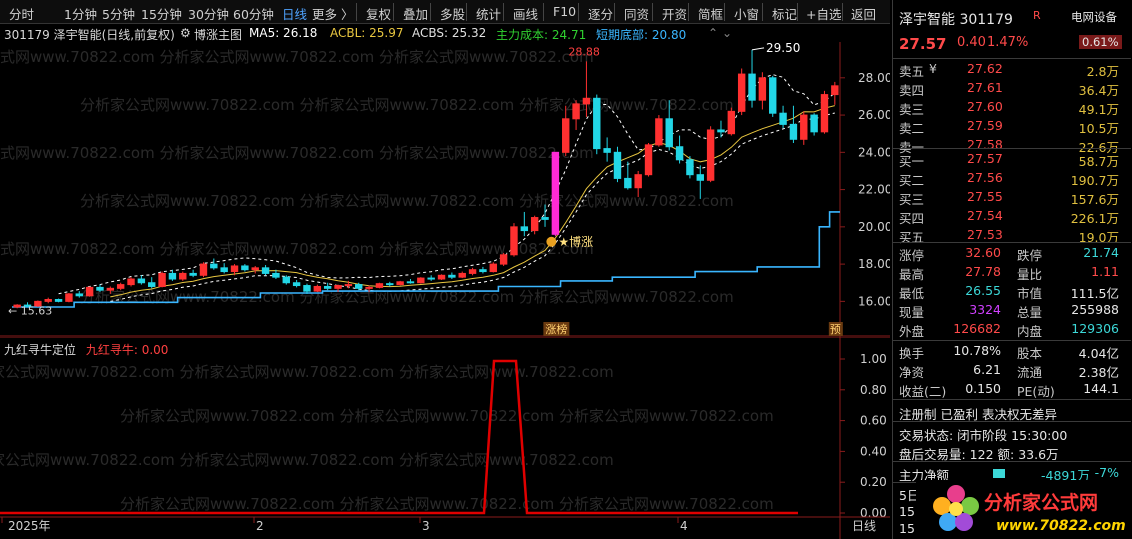  I want to click on stock-code-name: 301179 泽宇智能(日线,前复权), so click(89, 35).